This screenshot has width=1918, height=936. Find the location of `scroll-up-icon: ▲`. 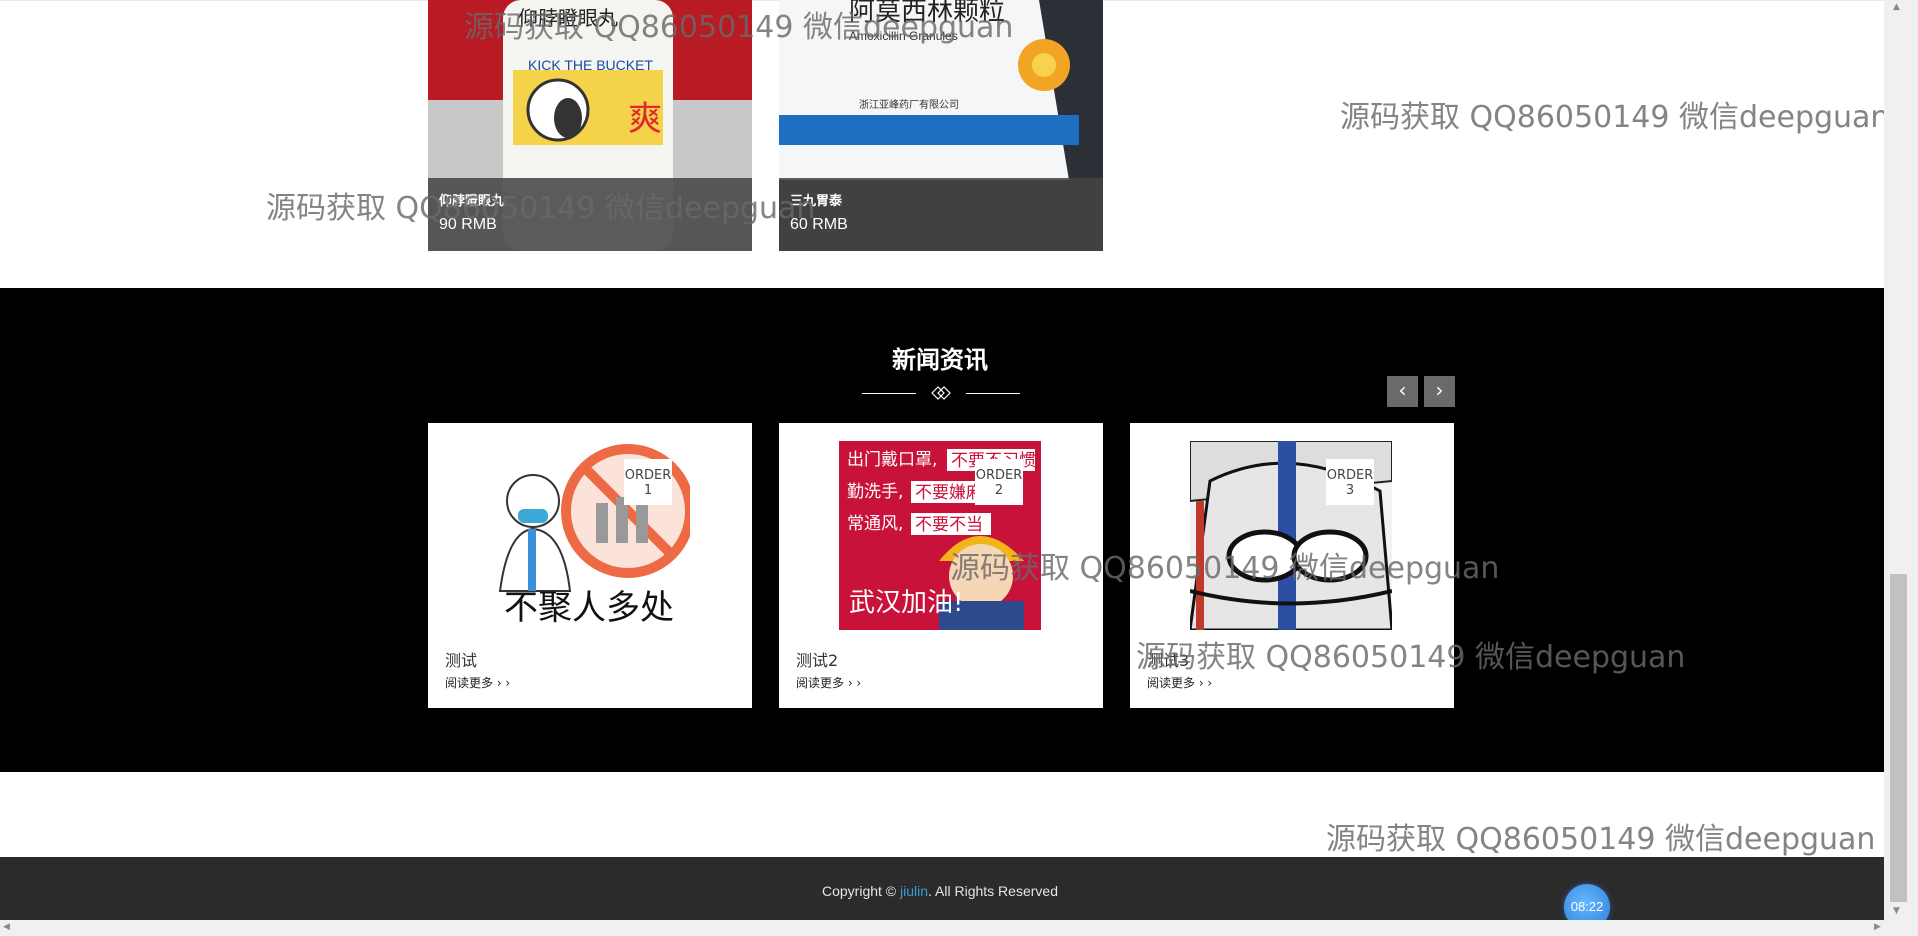

scroll-up-icon: ▲ is located at coordinates (1896, 7).